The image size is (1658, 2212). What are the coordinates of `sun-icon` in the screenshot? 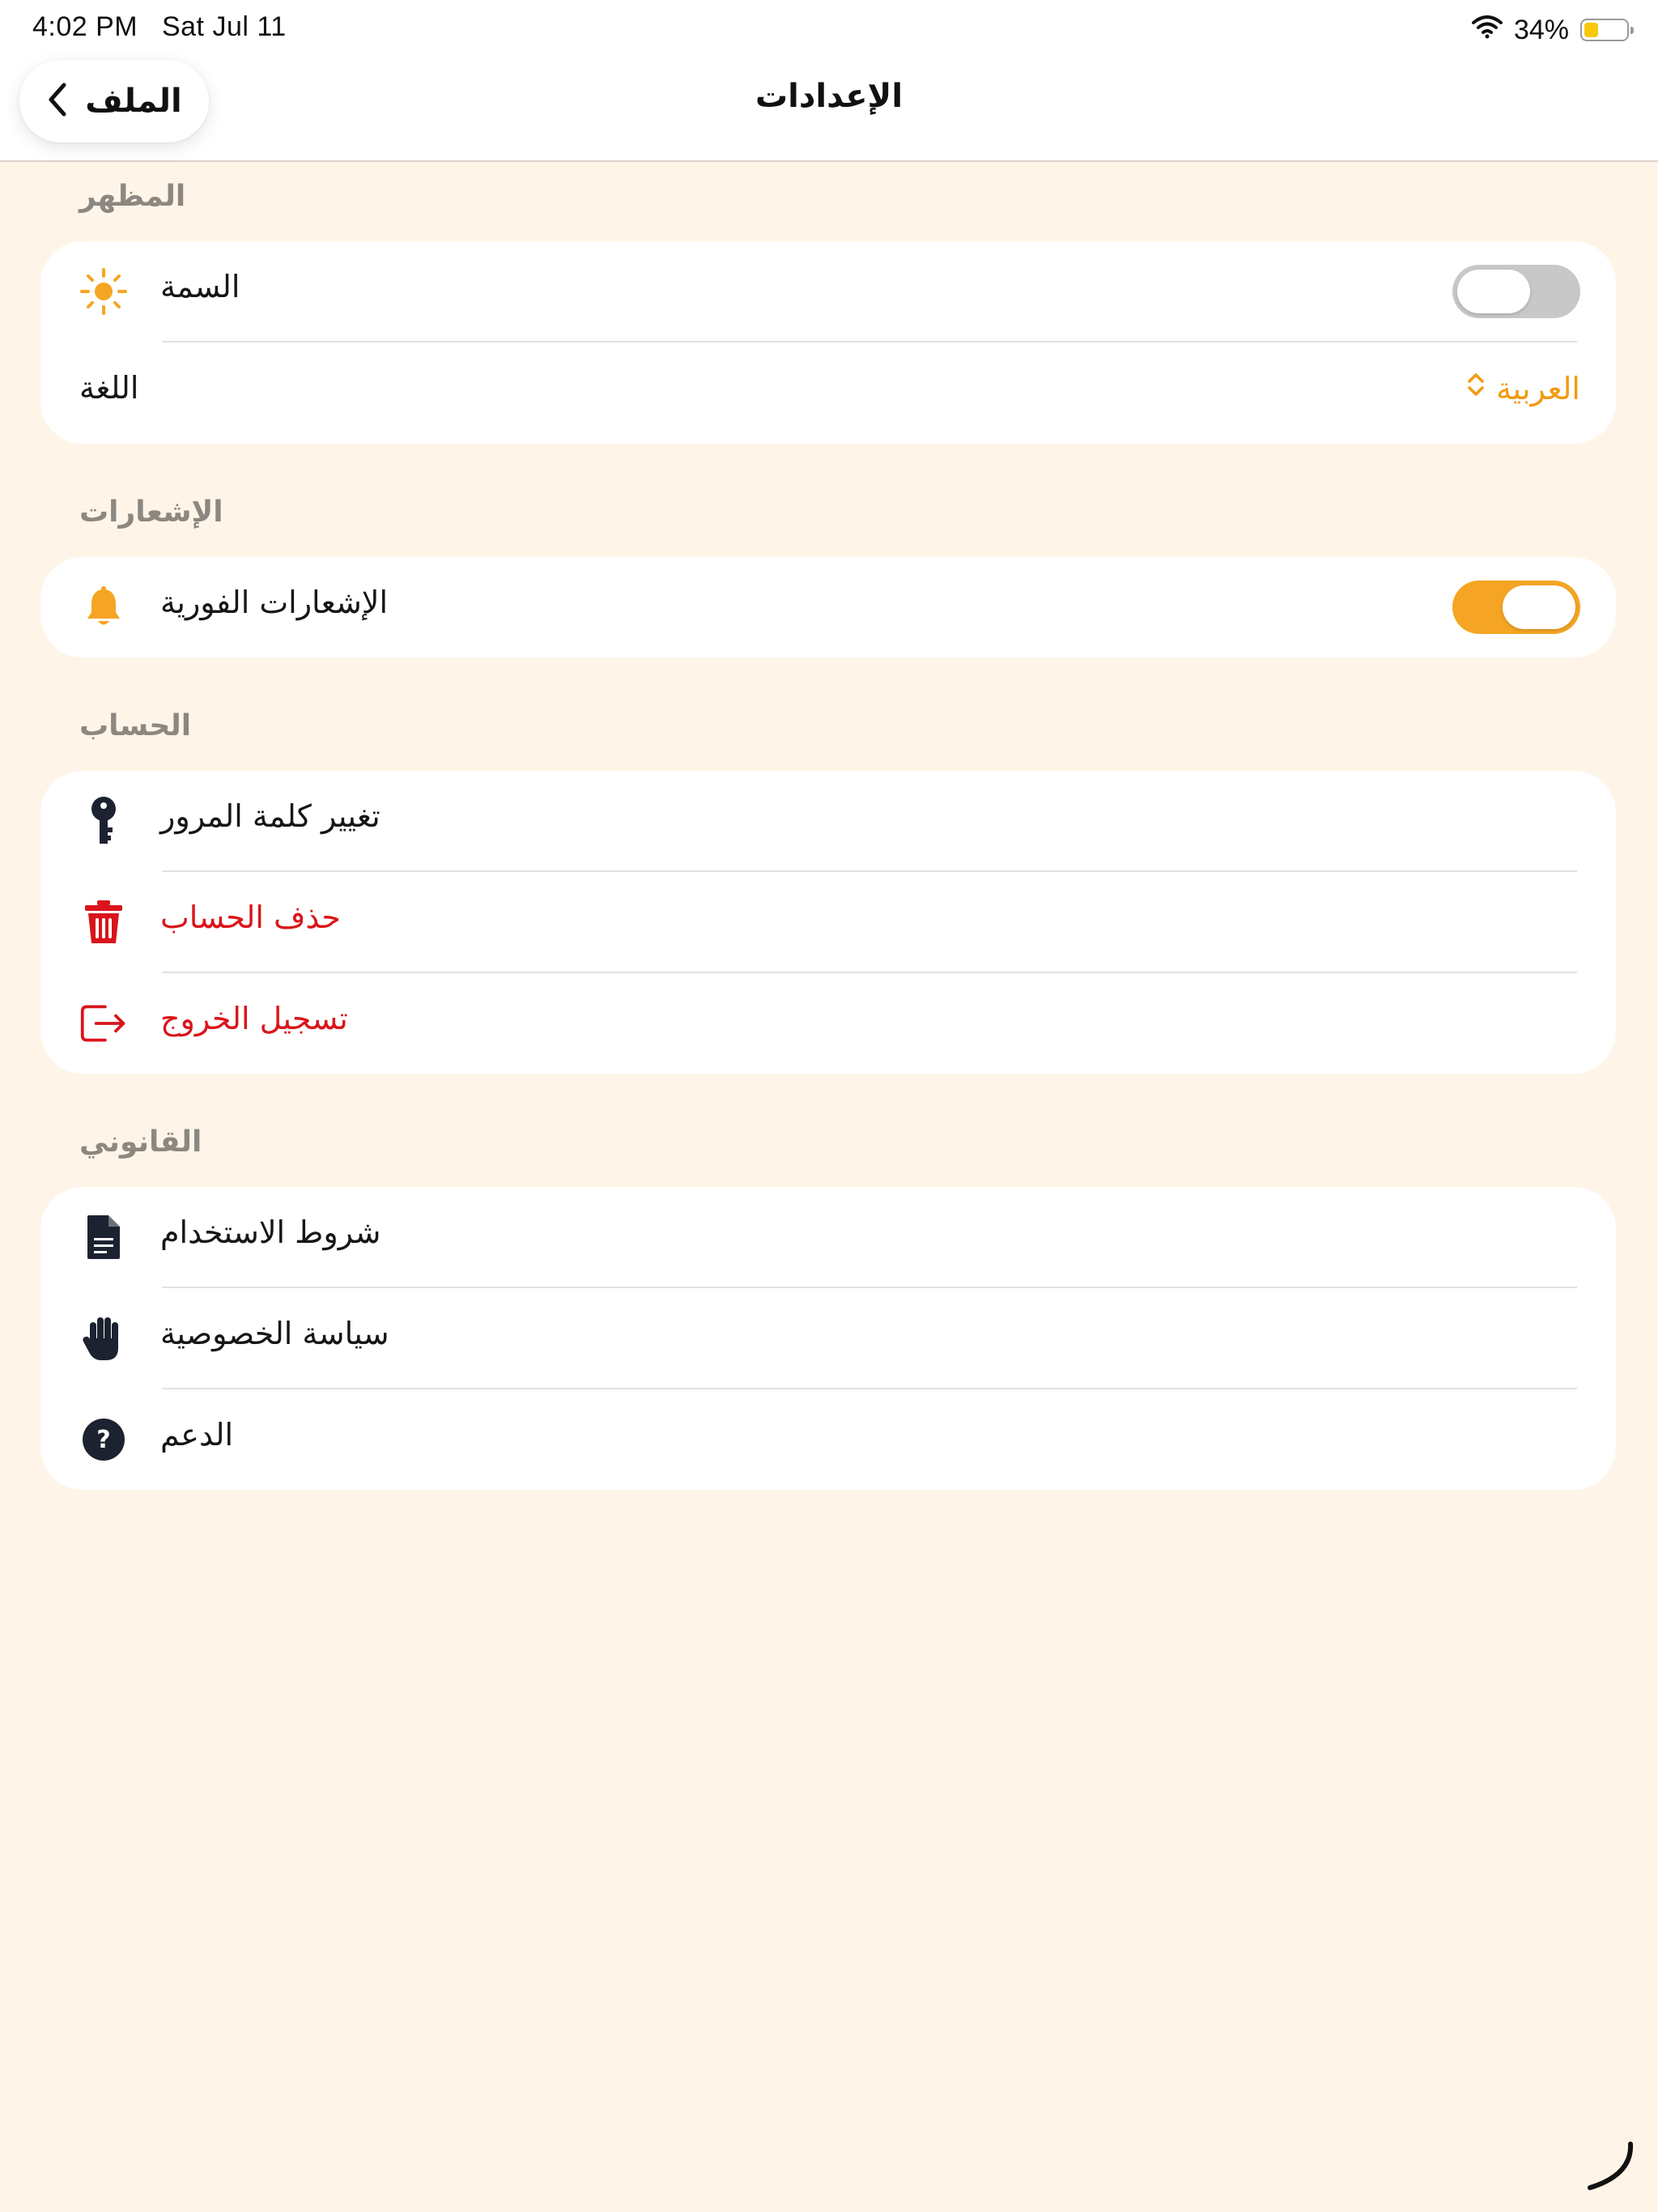 It's located at (103, 291).